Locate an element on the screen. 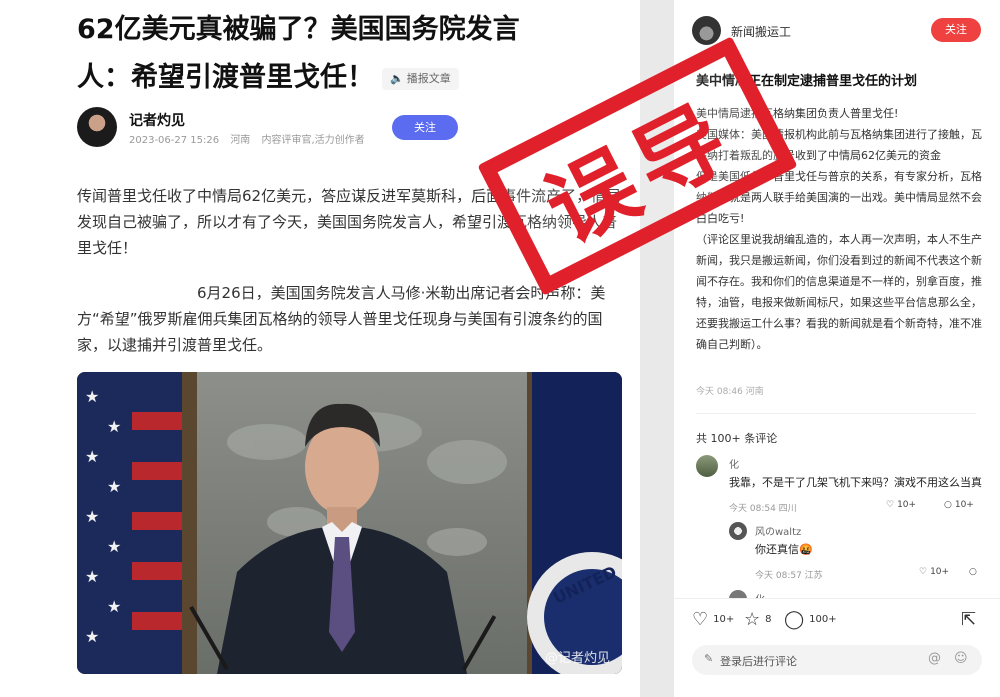 Image resolution: width=1000 pixels, height=697 pixels. follow-poster-button: 关注 is located at coordinates (956, 30).